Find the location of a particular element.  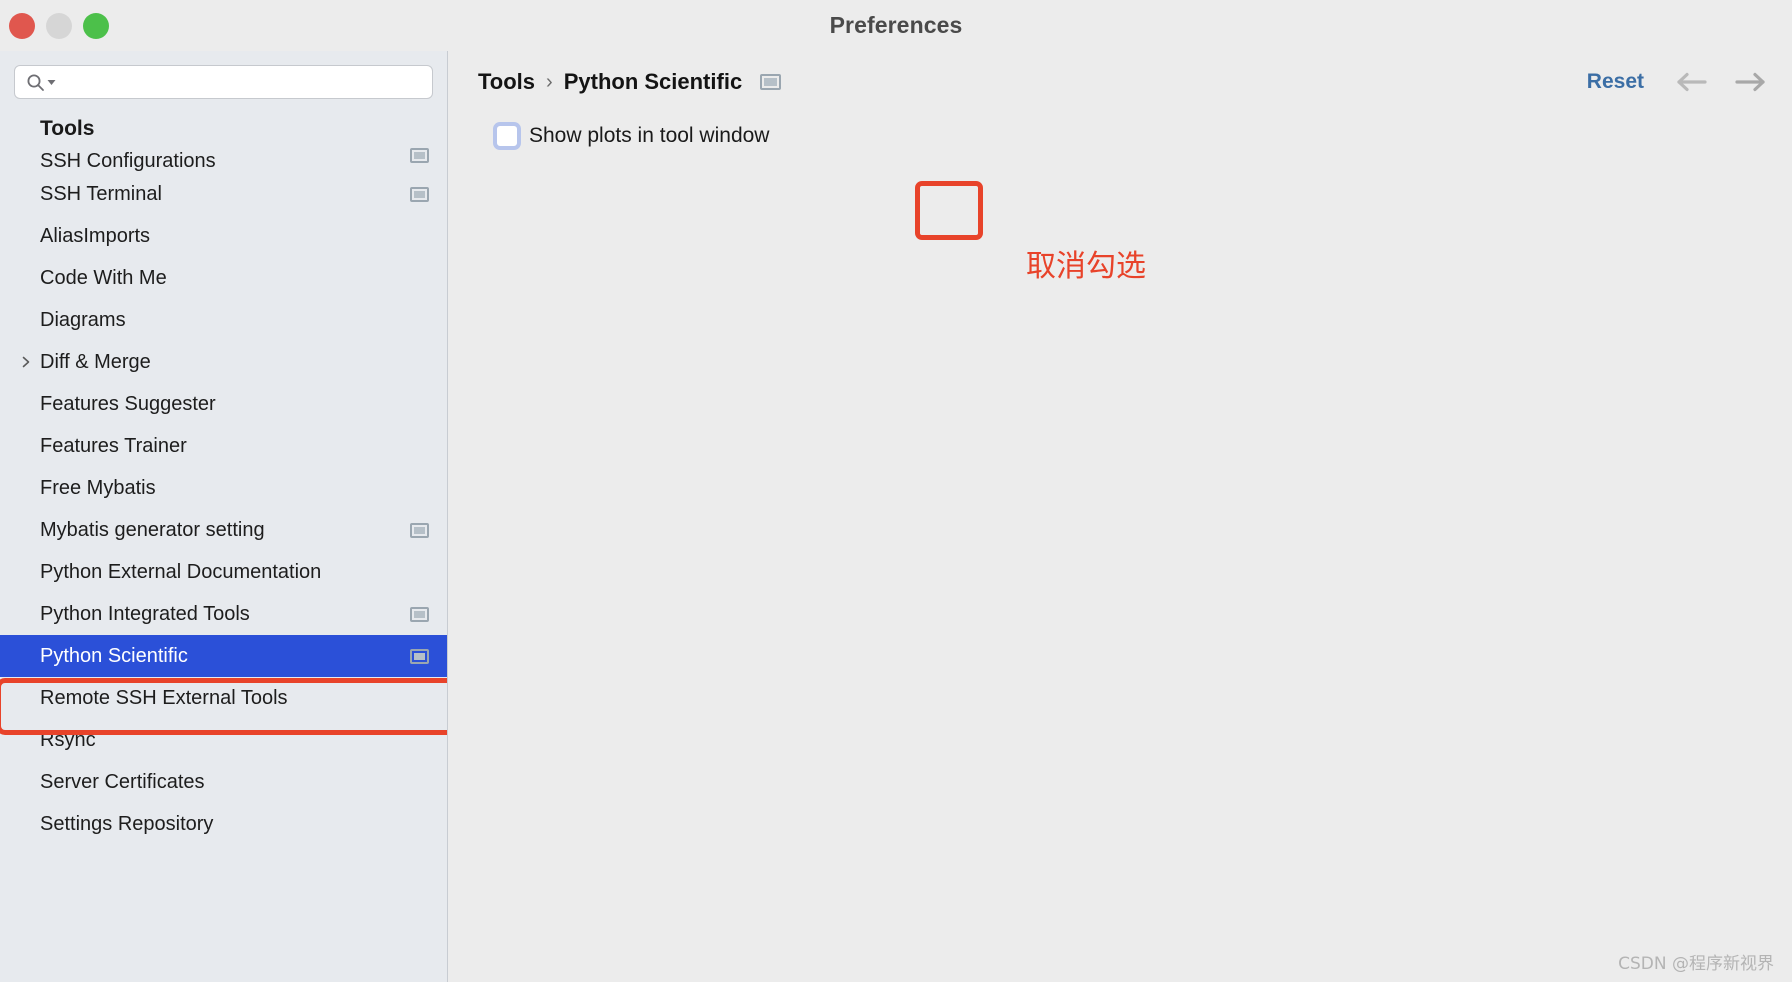

search-box is located at coordinates (223, 82).